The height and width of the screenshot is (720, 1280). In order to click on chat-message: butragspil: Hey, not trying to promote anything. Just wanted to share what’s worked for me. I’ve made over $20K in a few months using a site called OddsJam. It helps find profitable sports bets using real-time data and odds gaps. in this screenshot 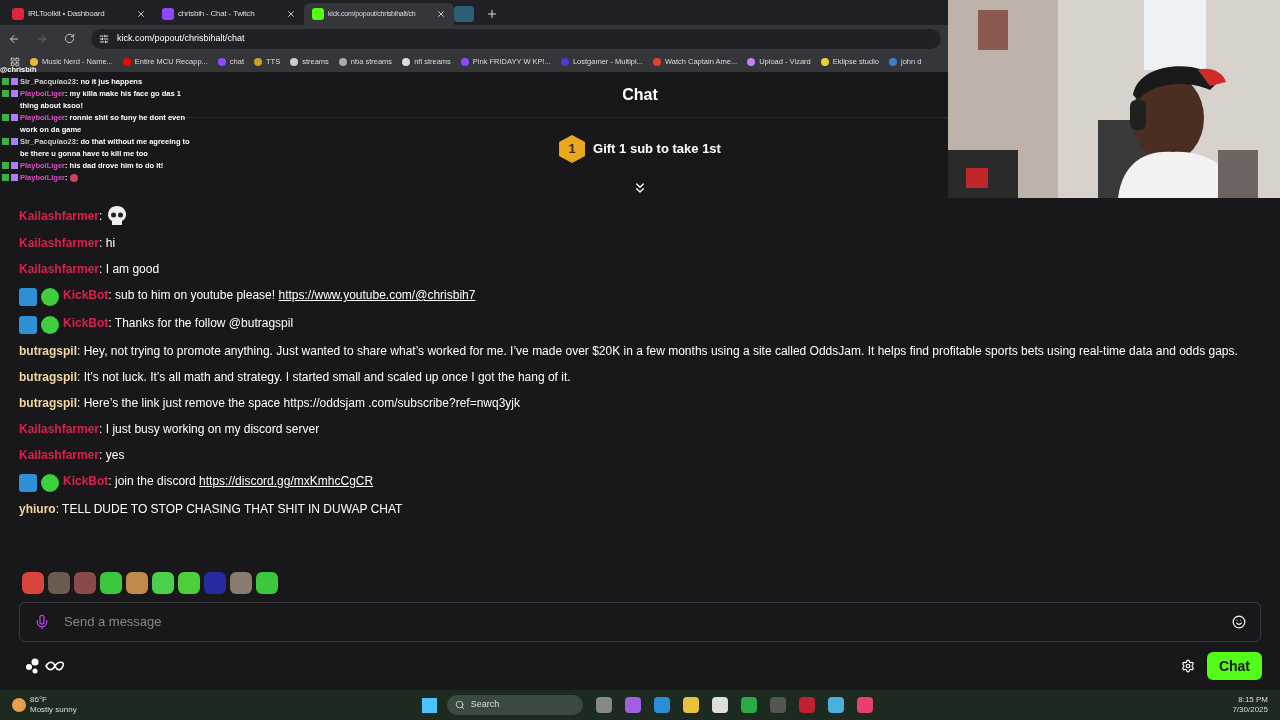, I will do `click(628, 351)`.